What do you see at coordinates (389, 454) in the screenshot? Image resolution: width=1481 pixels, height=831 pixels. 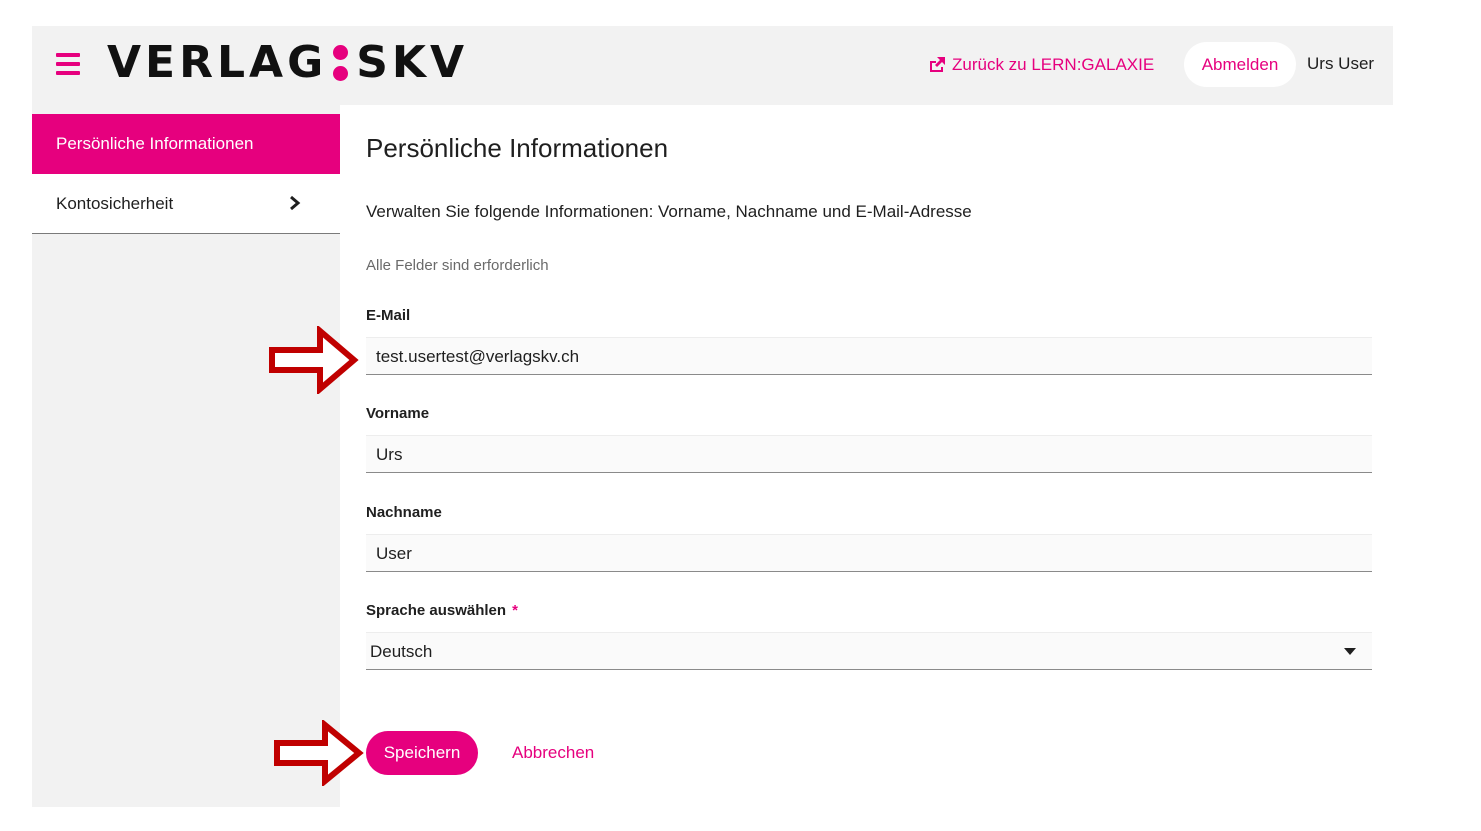 I see `first-name-value: Urs` at bounding box center [389, 454].